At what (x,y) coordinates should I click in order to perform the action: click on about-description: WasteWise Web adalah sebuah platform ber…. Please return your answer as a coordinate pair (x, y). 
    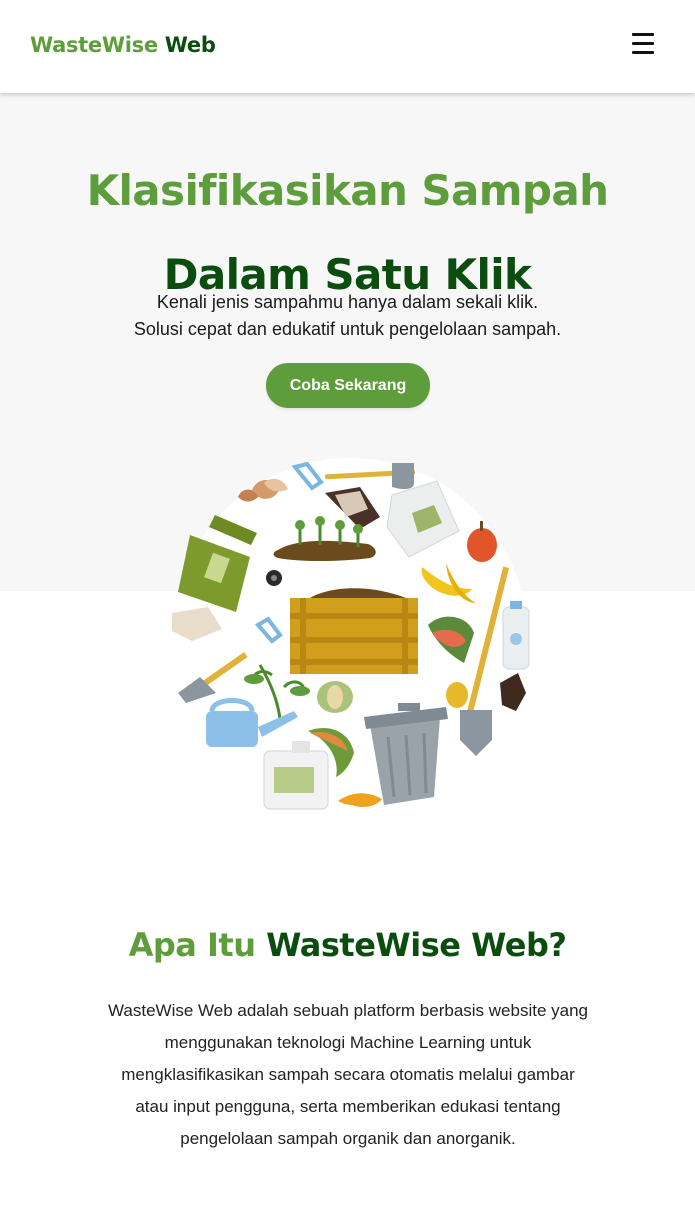
    Looking at the image, I should click on (348, 1075).